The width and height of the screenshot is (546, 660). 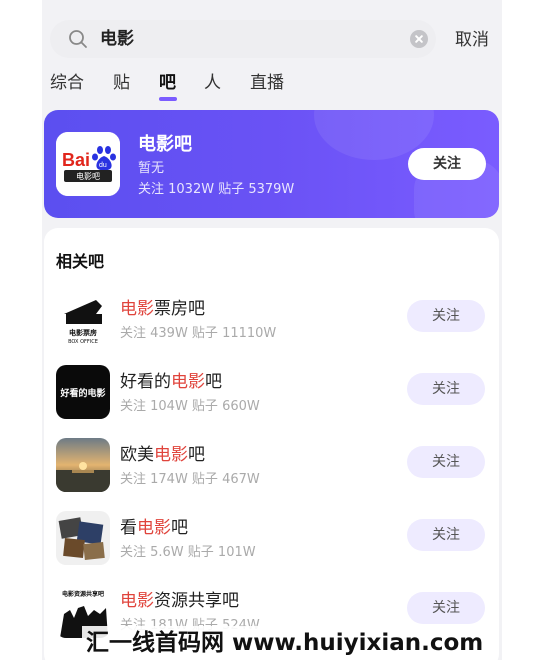 I want to click on svg-text: du, so click(x=103, y=165).